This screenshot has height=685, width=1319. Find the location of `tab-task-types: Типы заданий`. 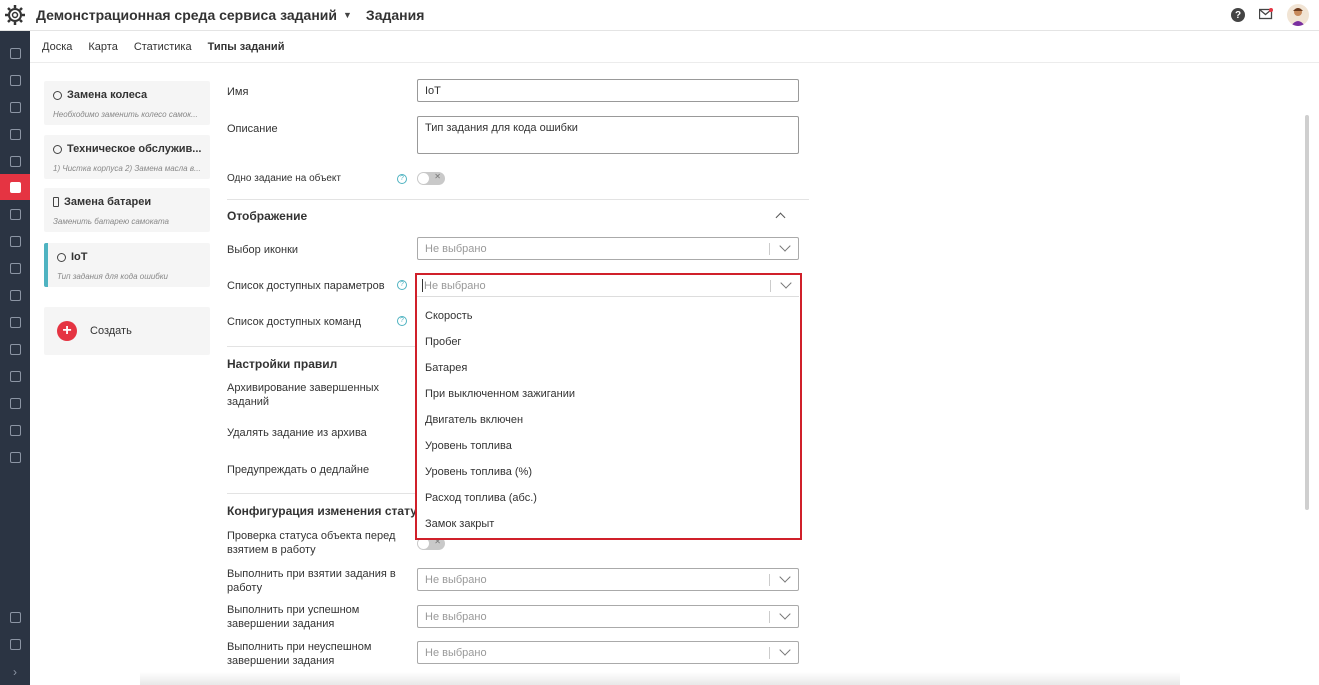

tab-task-types: Типы заданий is located at coordinates (246, 47).